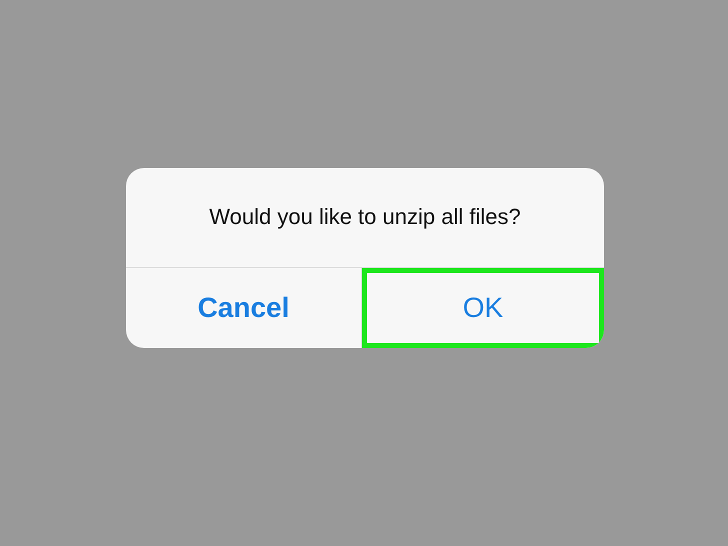 The width and height of the screenshot is (728, 546). I want to click on dialog-button: Cancel, so click(243, 308).